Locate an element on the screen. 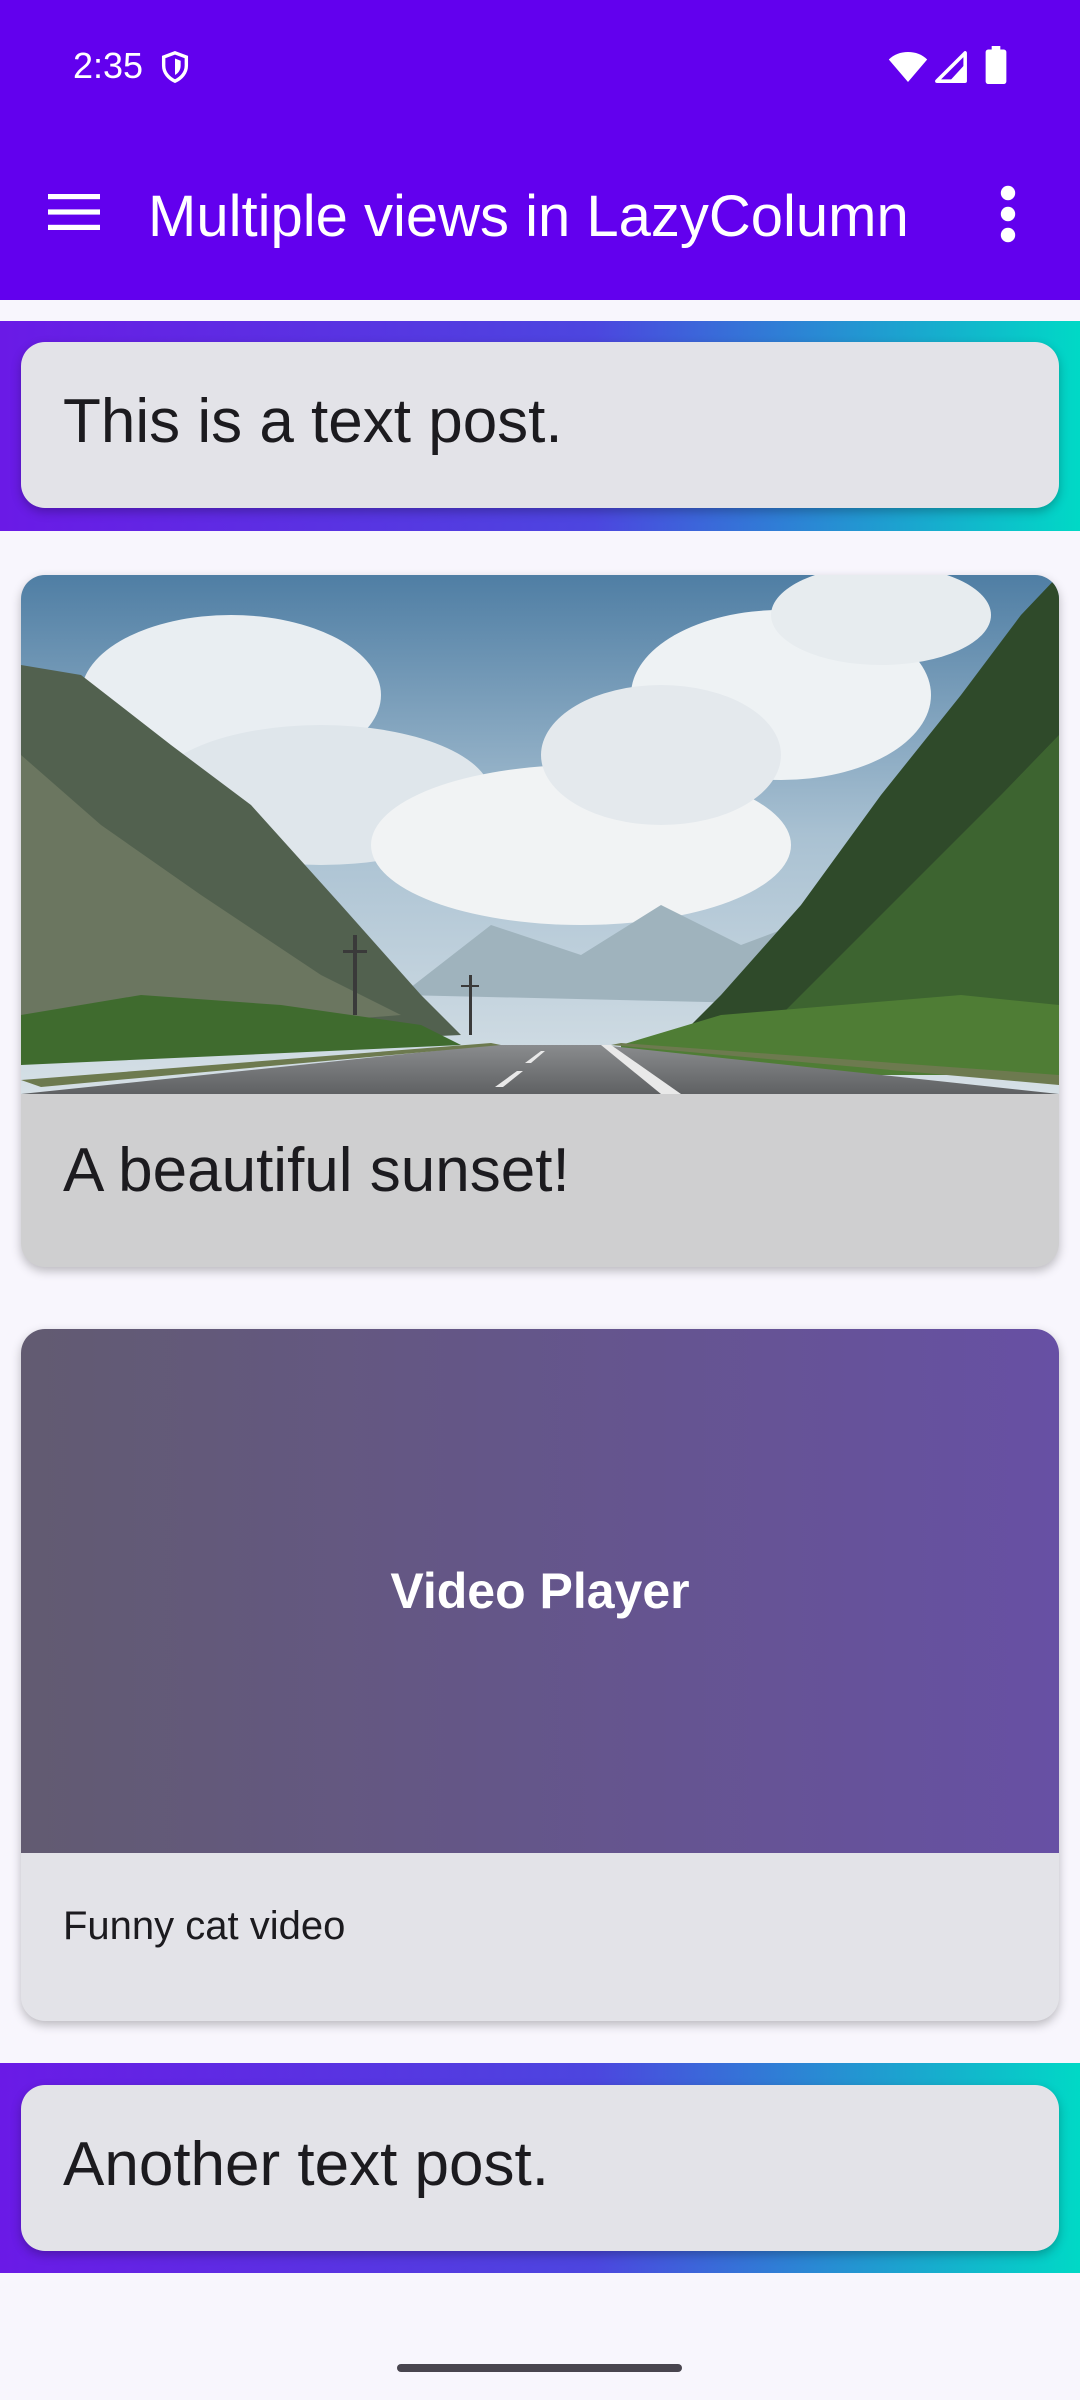 This screenshot has width=1080, height=2400. wifi-icon is located at coordinates (908, 67).